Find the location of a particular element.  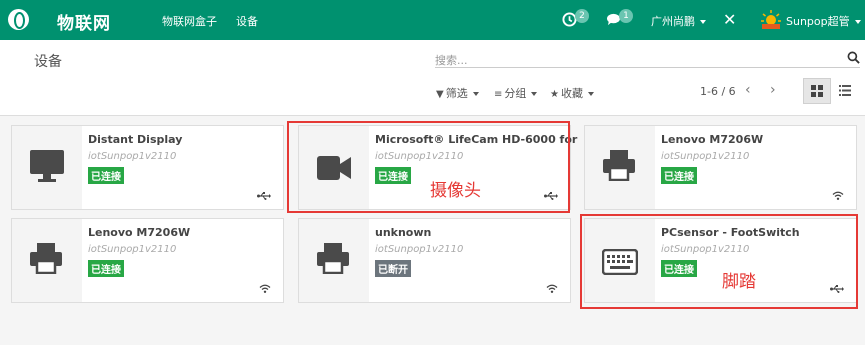

filters-label: 筛选 is located at coordinates (456, 93).